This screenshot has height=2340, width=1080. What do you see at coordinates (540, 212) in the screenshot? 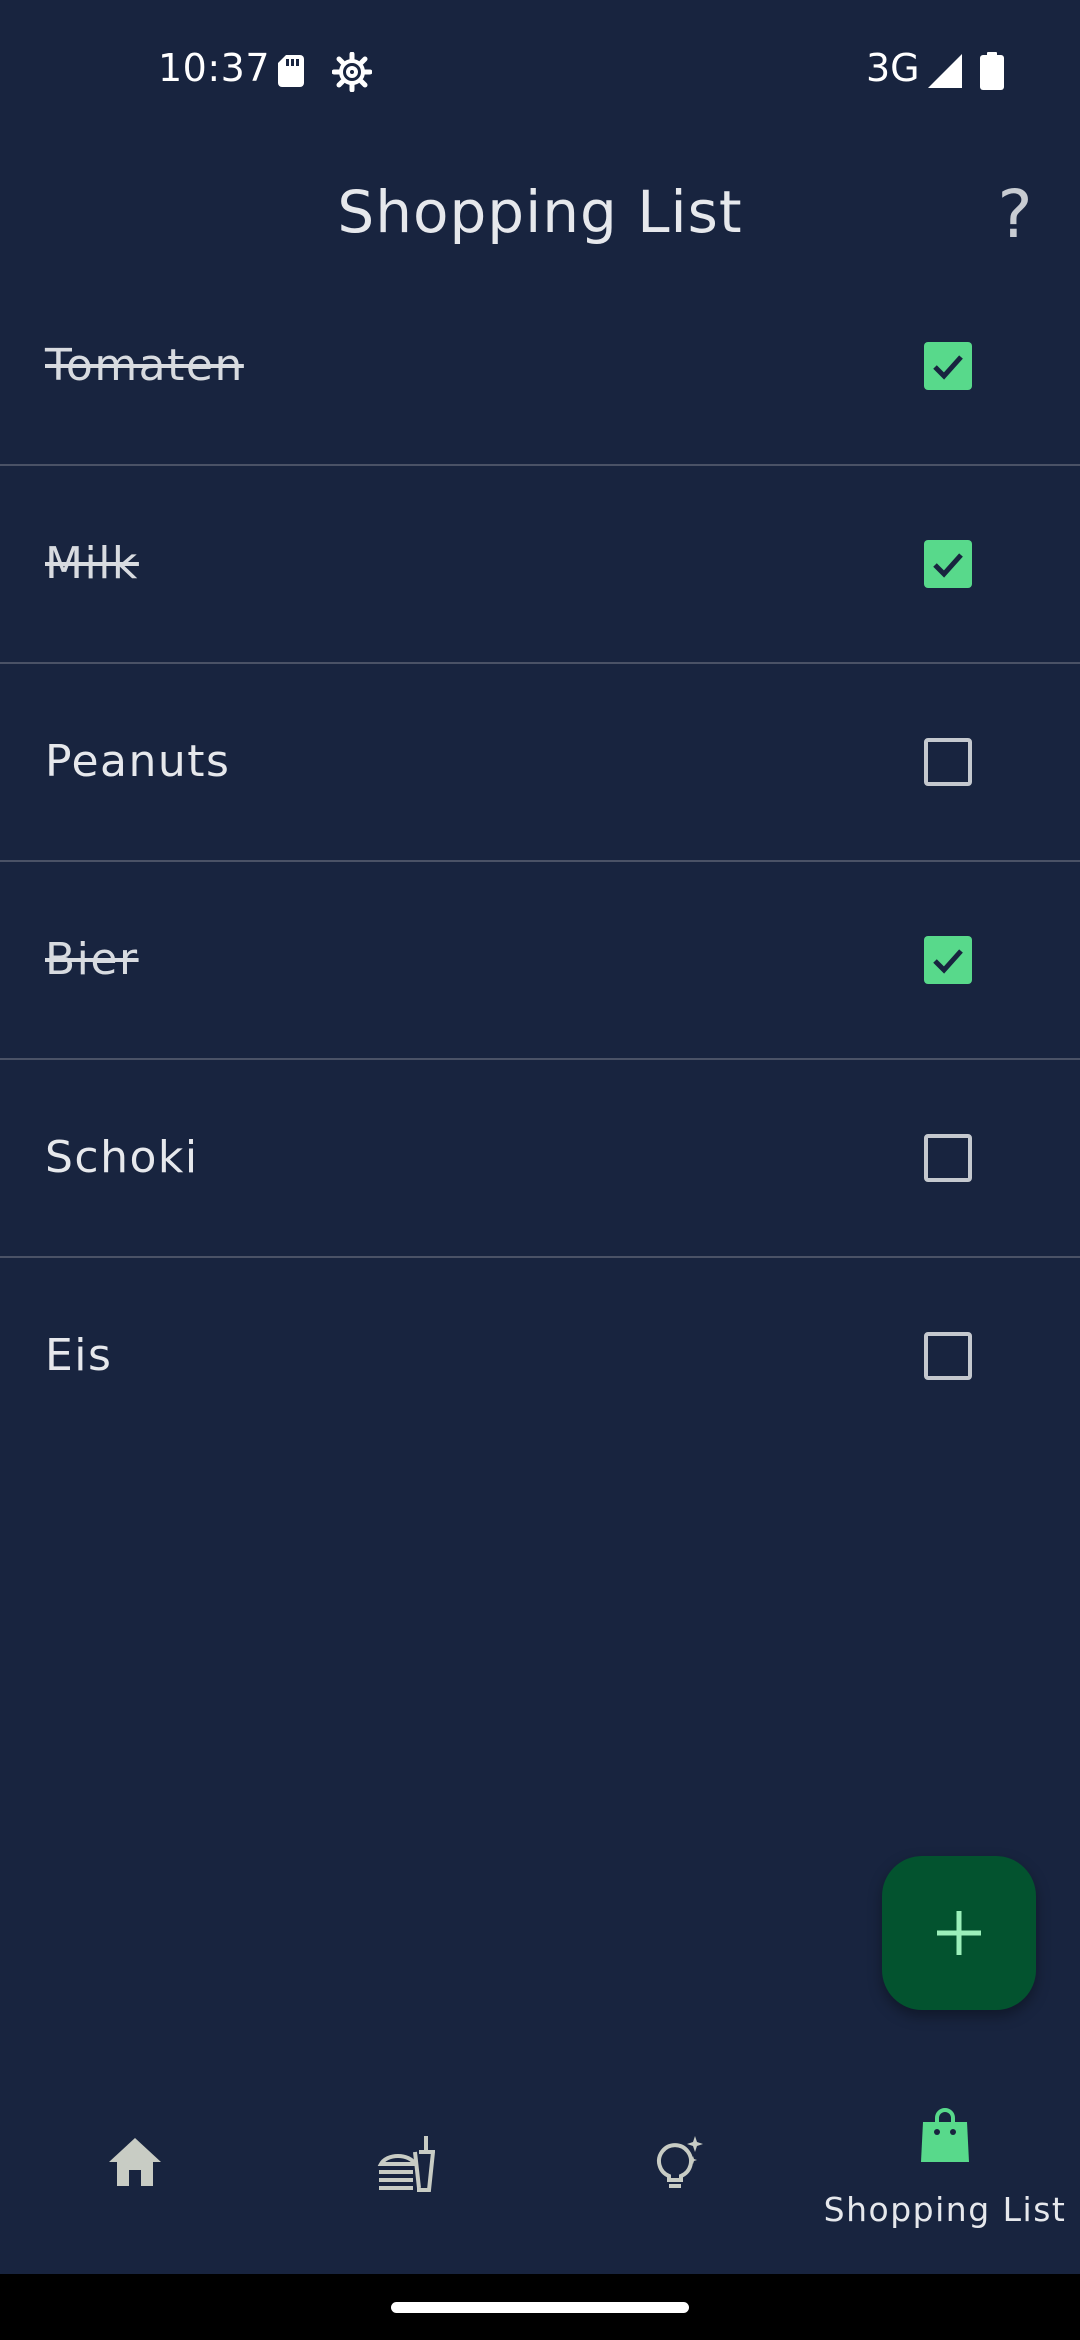
I see `page-title: Shopping List` at bounding box center [540, 212].